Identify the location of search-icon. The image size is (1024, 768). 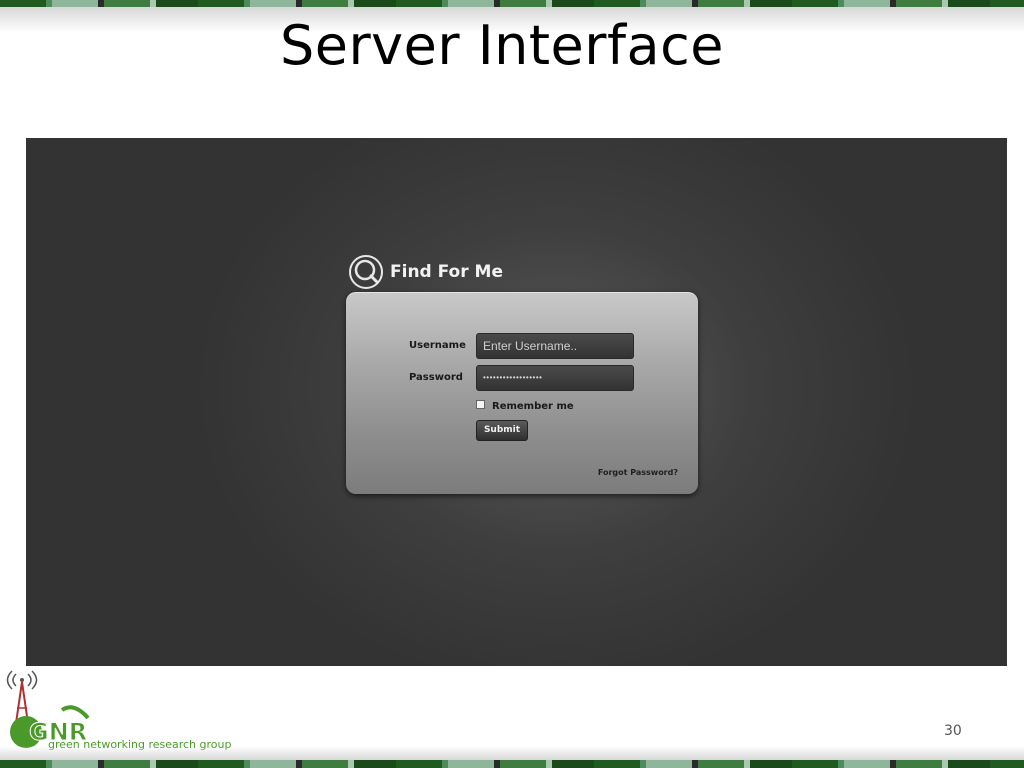
(366, 272).